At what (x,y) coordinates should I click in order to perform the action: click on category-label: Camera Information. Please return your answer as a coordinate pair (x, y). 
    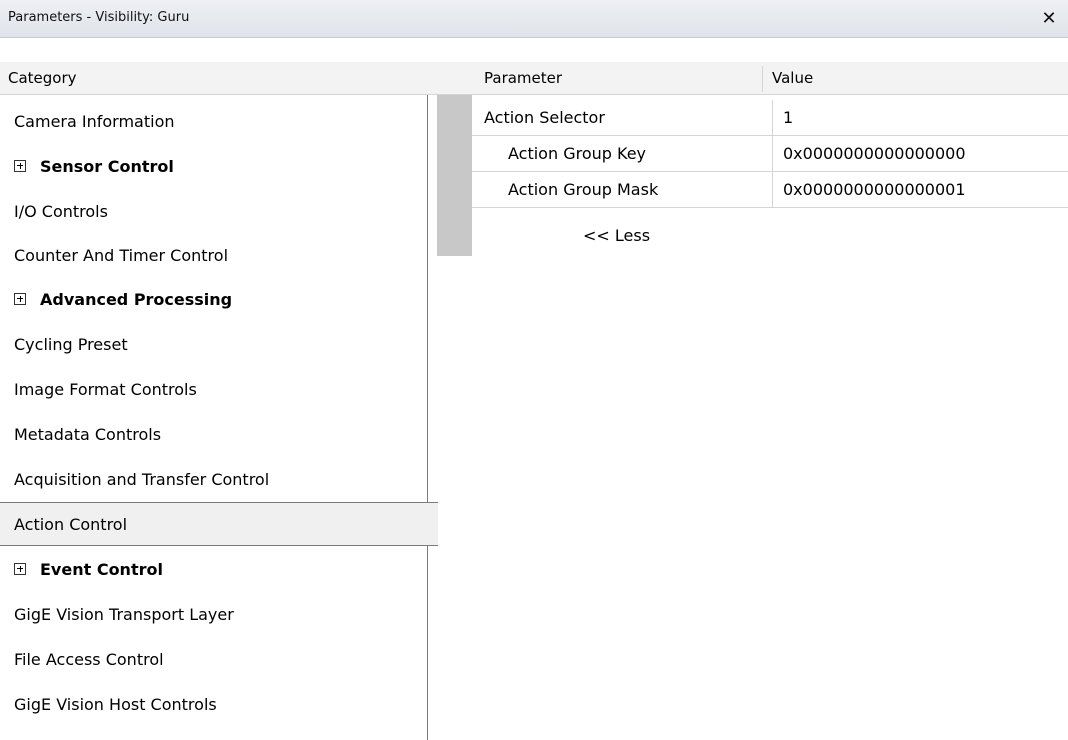
    Looking at the image, I should click on (94, 121).